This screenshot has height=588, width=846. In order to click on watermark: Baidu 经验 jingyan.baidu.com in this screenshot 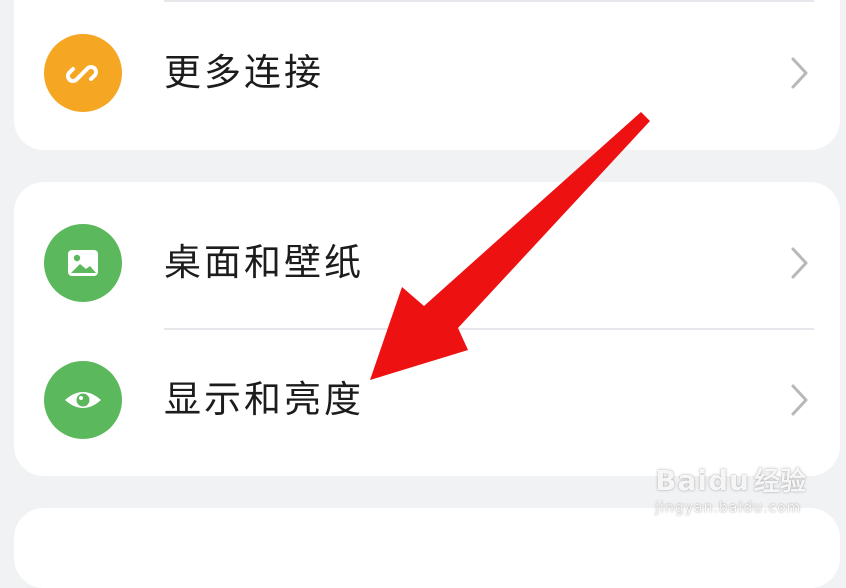, I will do `click(730, 488)`.